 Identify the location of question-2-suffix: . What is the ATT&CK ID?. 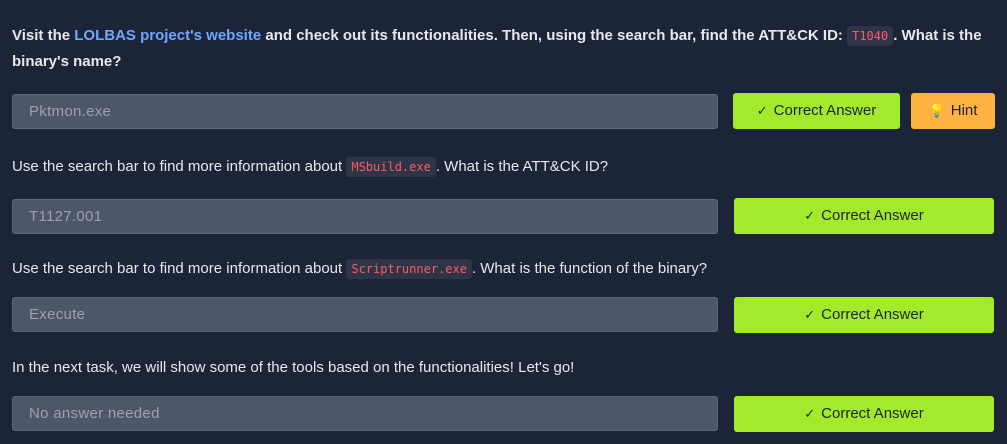
(522, 166).